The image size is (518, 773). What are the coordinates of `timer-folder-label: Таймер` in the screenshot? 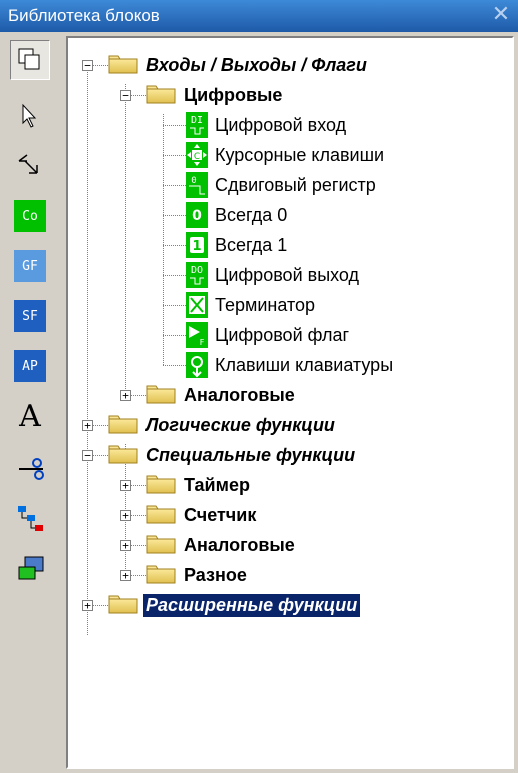 It's located at (217, 484).